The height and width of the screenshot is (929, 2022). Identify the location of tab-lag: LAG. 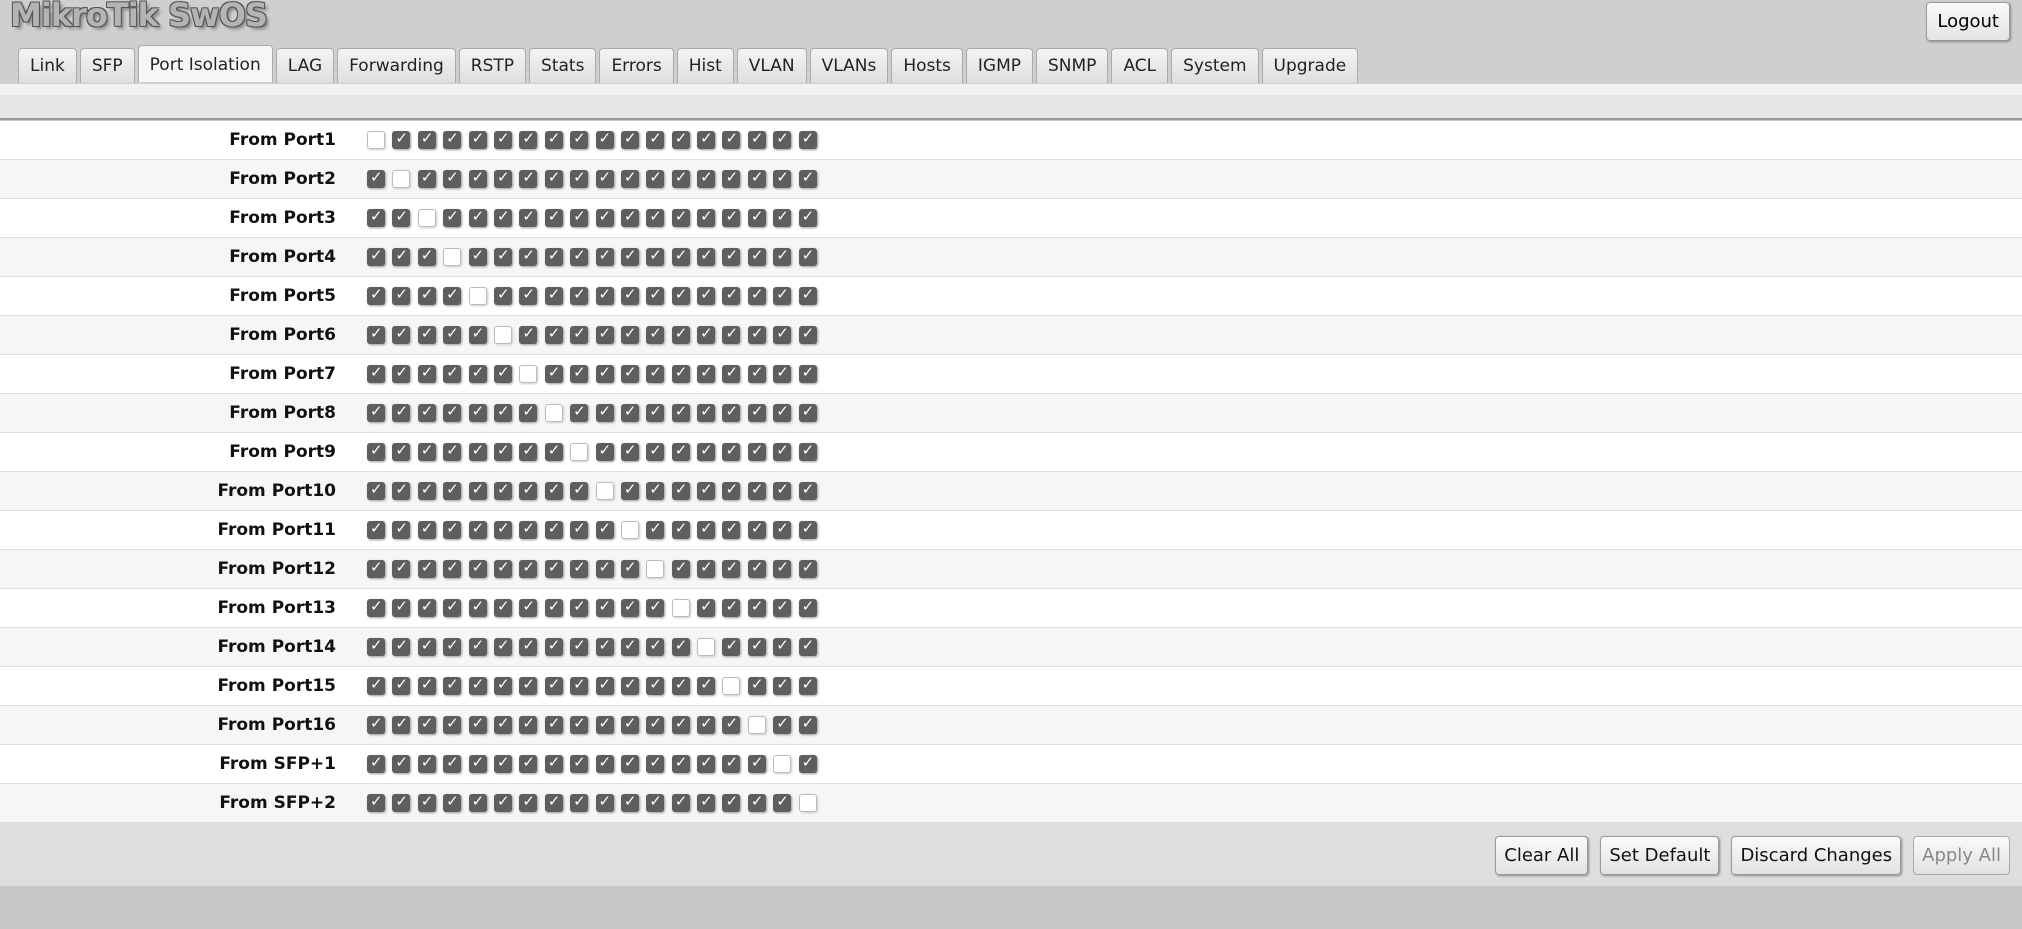
(305, 65).